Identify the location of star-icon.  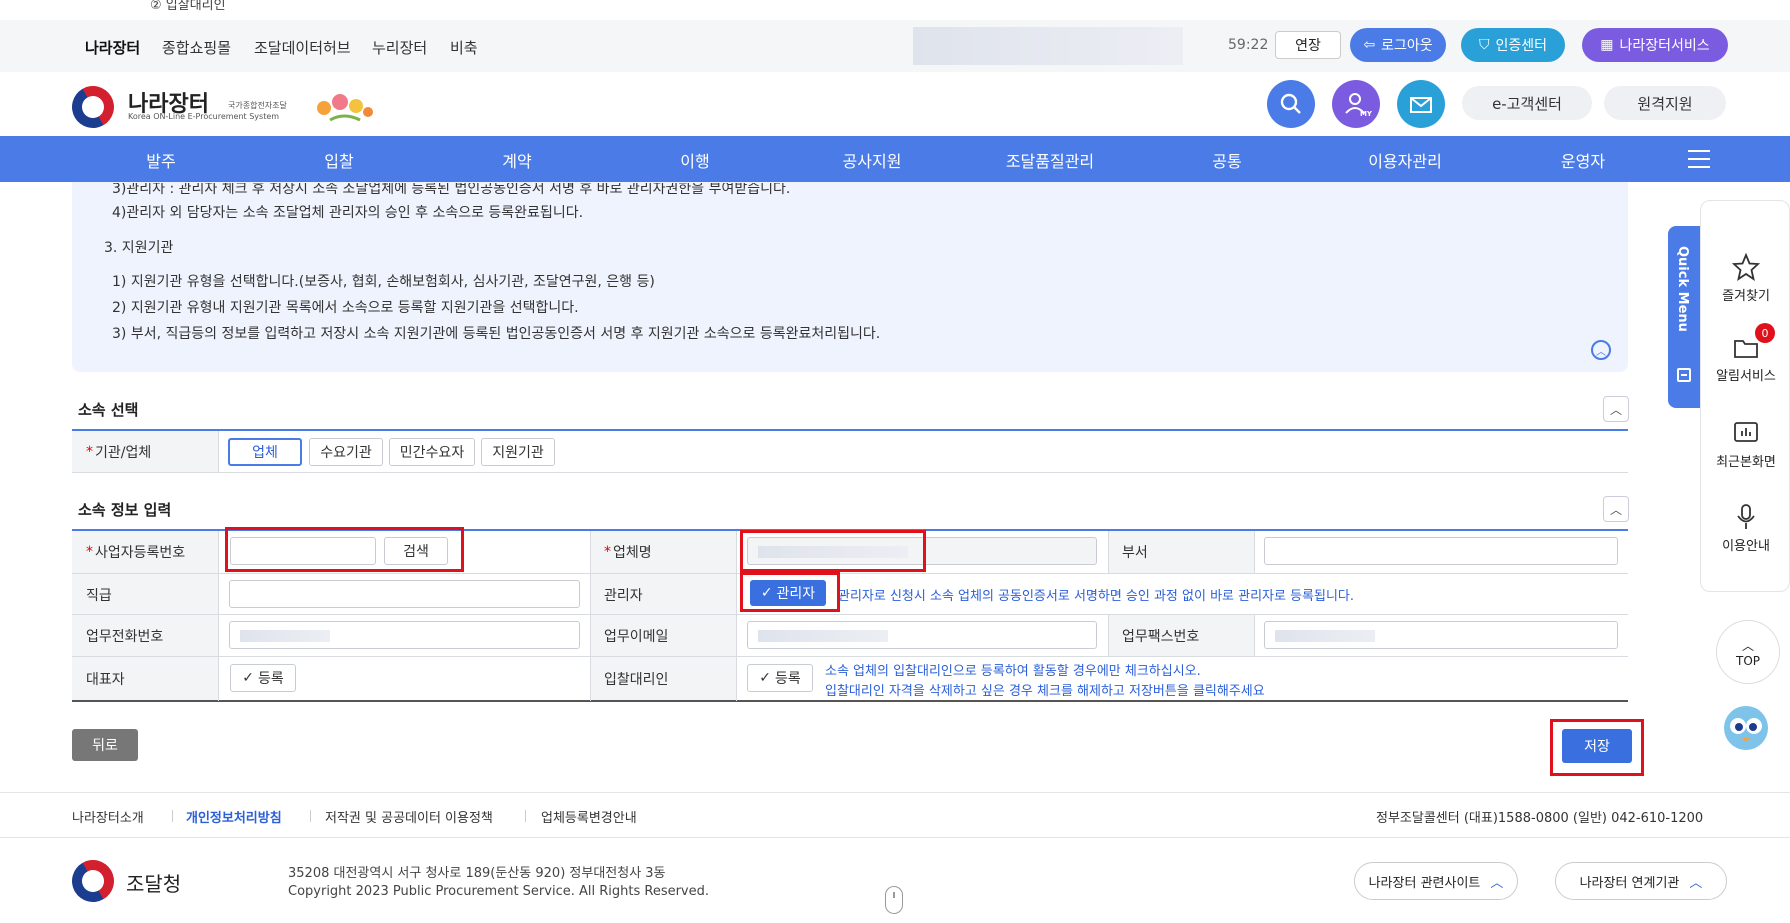
(1746, 266).